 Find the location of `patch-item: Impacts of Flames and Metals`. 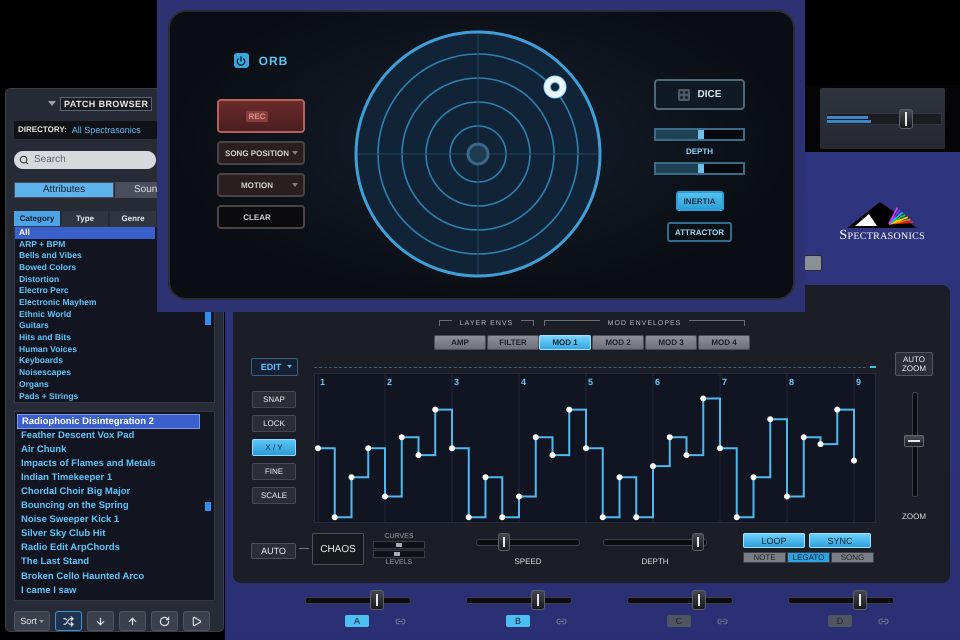

patch-item: Impacts of Flames and Metals is located at coordinates (108, 463).